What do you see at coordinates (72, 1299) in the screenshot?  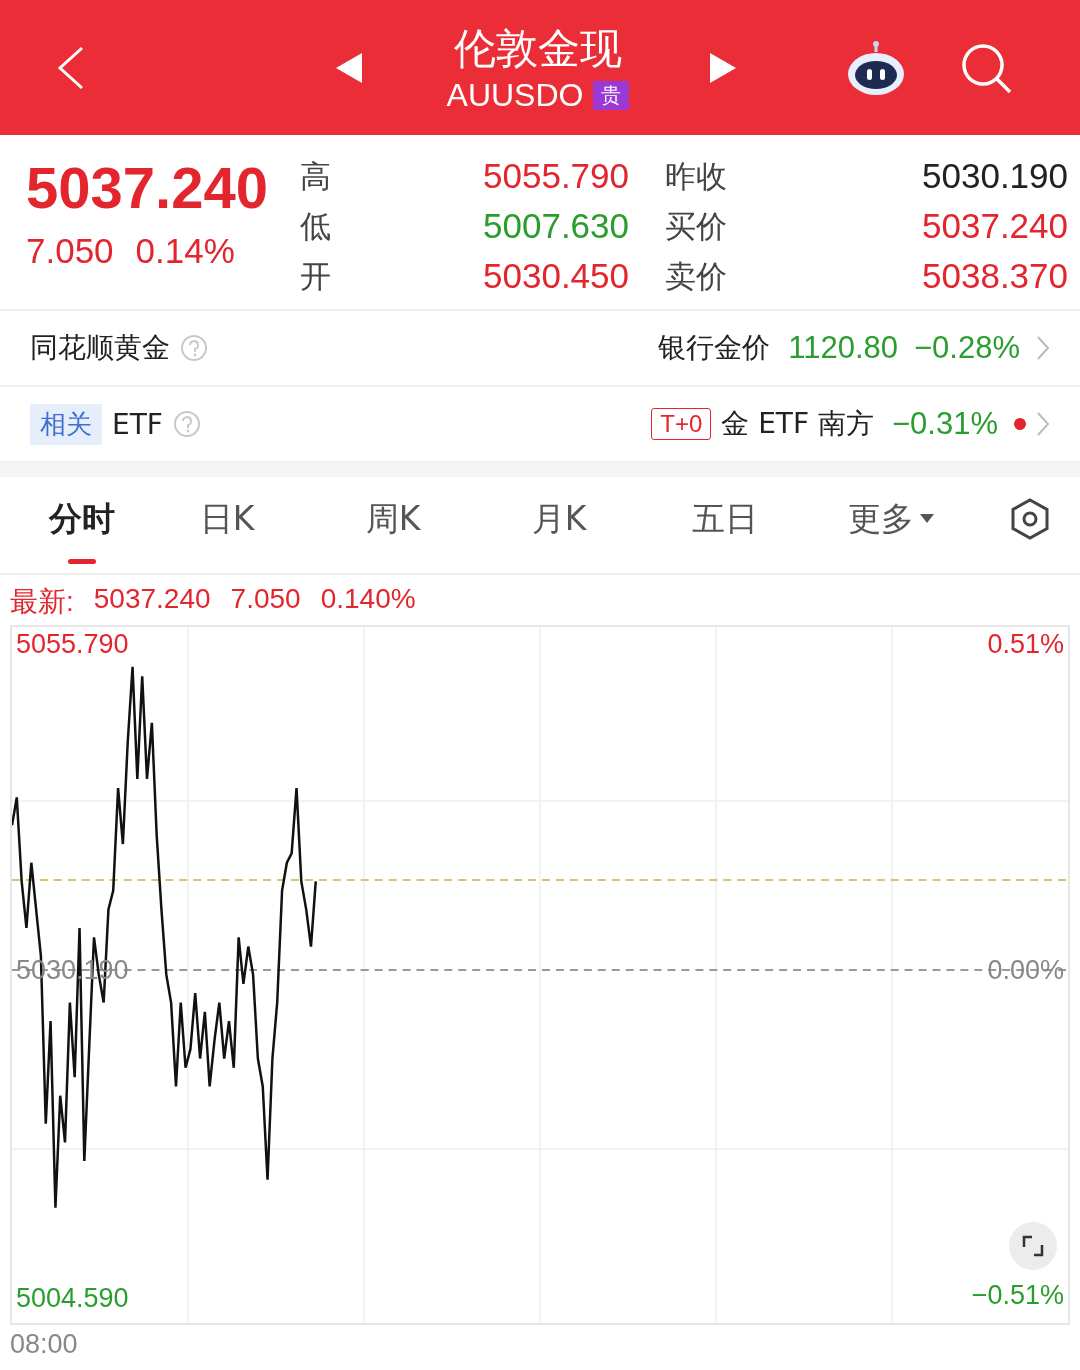 I see `axis-label: 5004.590` at bounding box center [72, 1299].